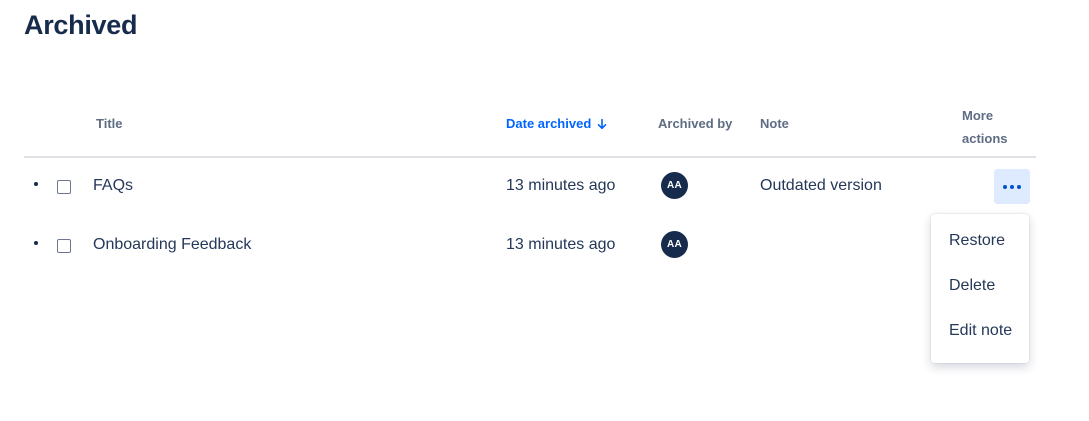 Image resolution: width=1089 pixels, height=421 pixels. What do you see at coordinates (985, 138) in the screenshot?
I see `column-header-more-actions-line2: actions` at bounding box center [985, 138].